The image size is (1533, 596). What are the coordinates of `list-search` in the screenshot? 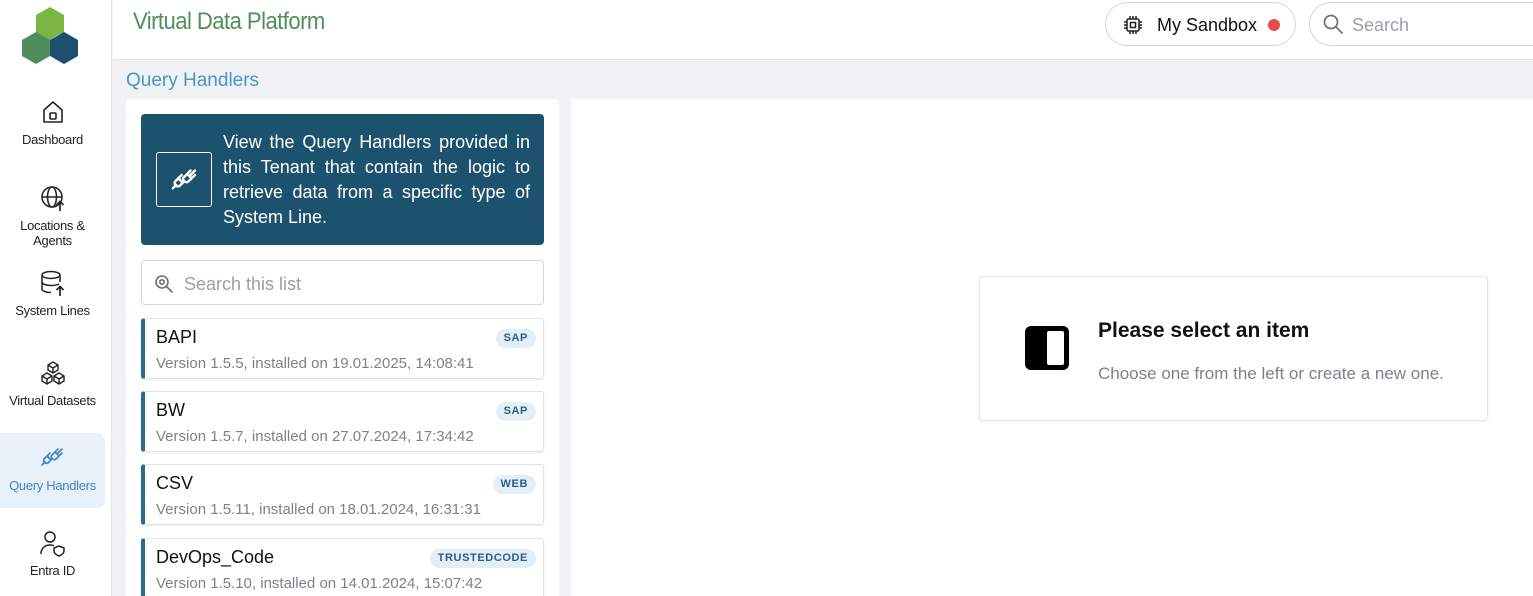 It's located at (342, 282).